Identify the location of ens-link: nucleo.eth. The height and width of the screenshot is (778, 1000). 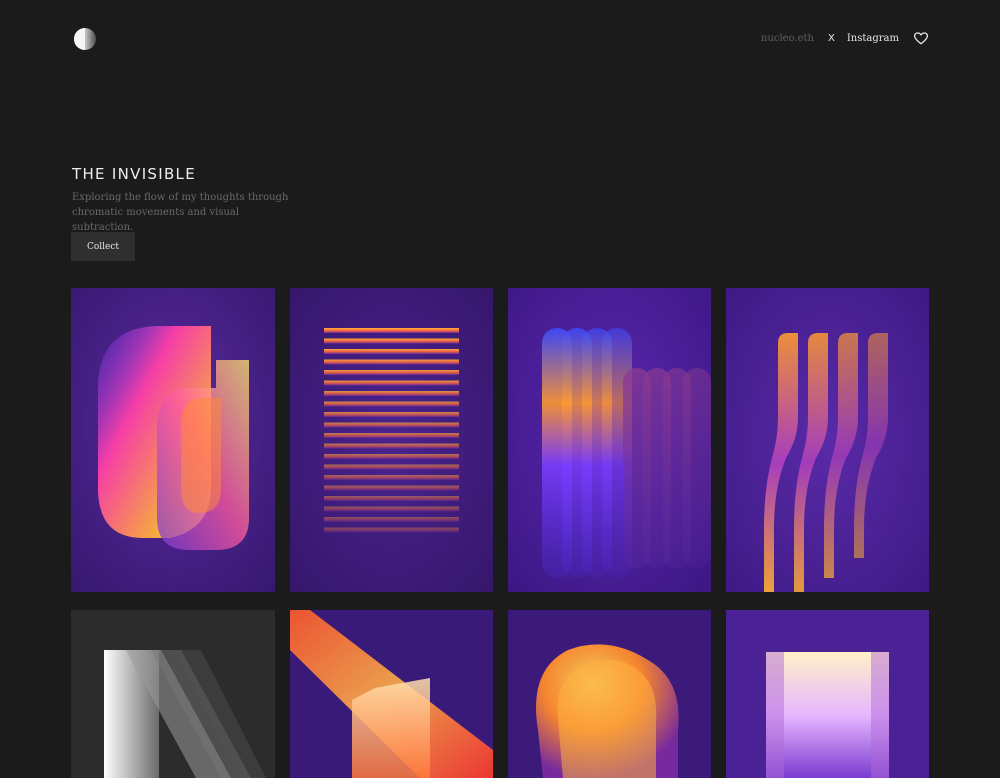
(787, 38).